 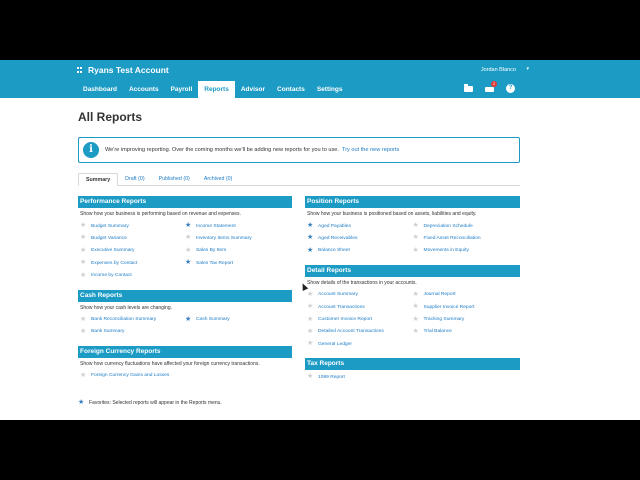 What do you see at coordinates (216, 89) in the screenshot?
I see `nav-tab-reports: Reports` at bounding box center [216, 89].